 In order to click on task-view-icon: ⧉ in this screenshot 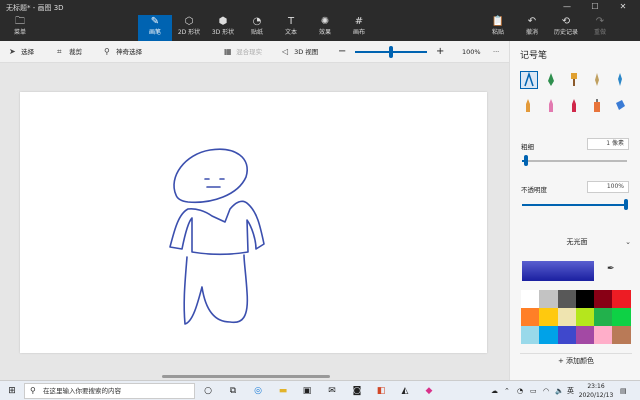, I will do `click(233, 391)`.